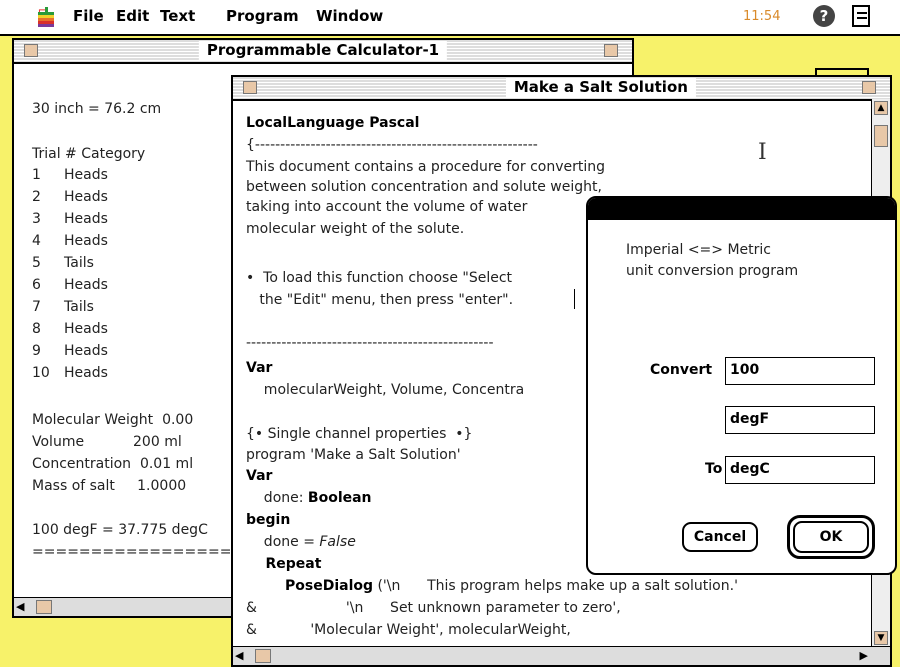 The width and height of the screenshot is (900, 667). Describe the element at coordinates (433, 608) in the screenshot. I see `code-line-20: & '\n Set unknown parameter to zero',` at that location.